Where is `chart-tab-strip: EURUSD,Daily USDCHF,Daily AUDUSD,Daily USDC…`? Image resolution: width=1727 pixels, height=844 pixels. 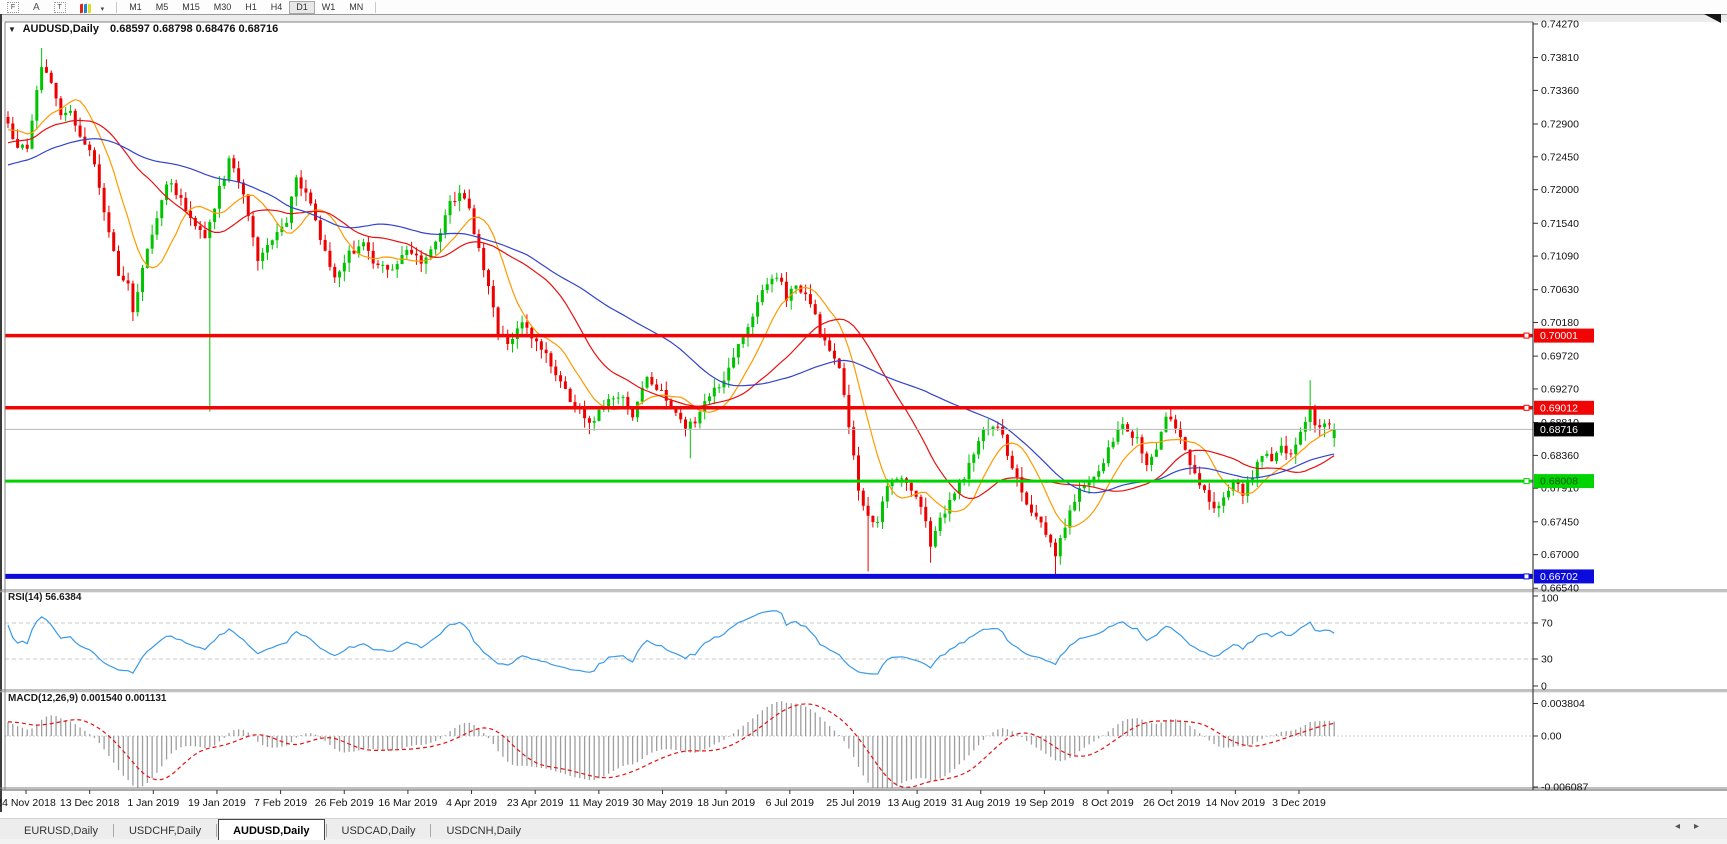
chart-tab-strip: EURUSD,Daily USDCHF,Daily AUDUSD,Daily USDC… is located at coordinates (863, 828).